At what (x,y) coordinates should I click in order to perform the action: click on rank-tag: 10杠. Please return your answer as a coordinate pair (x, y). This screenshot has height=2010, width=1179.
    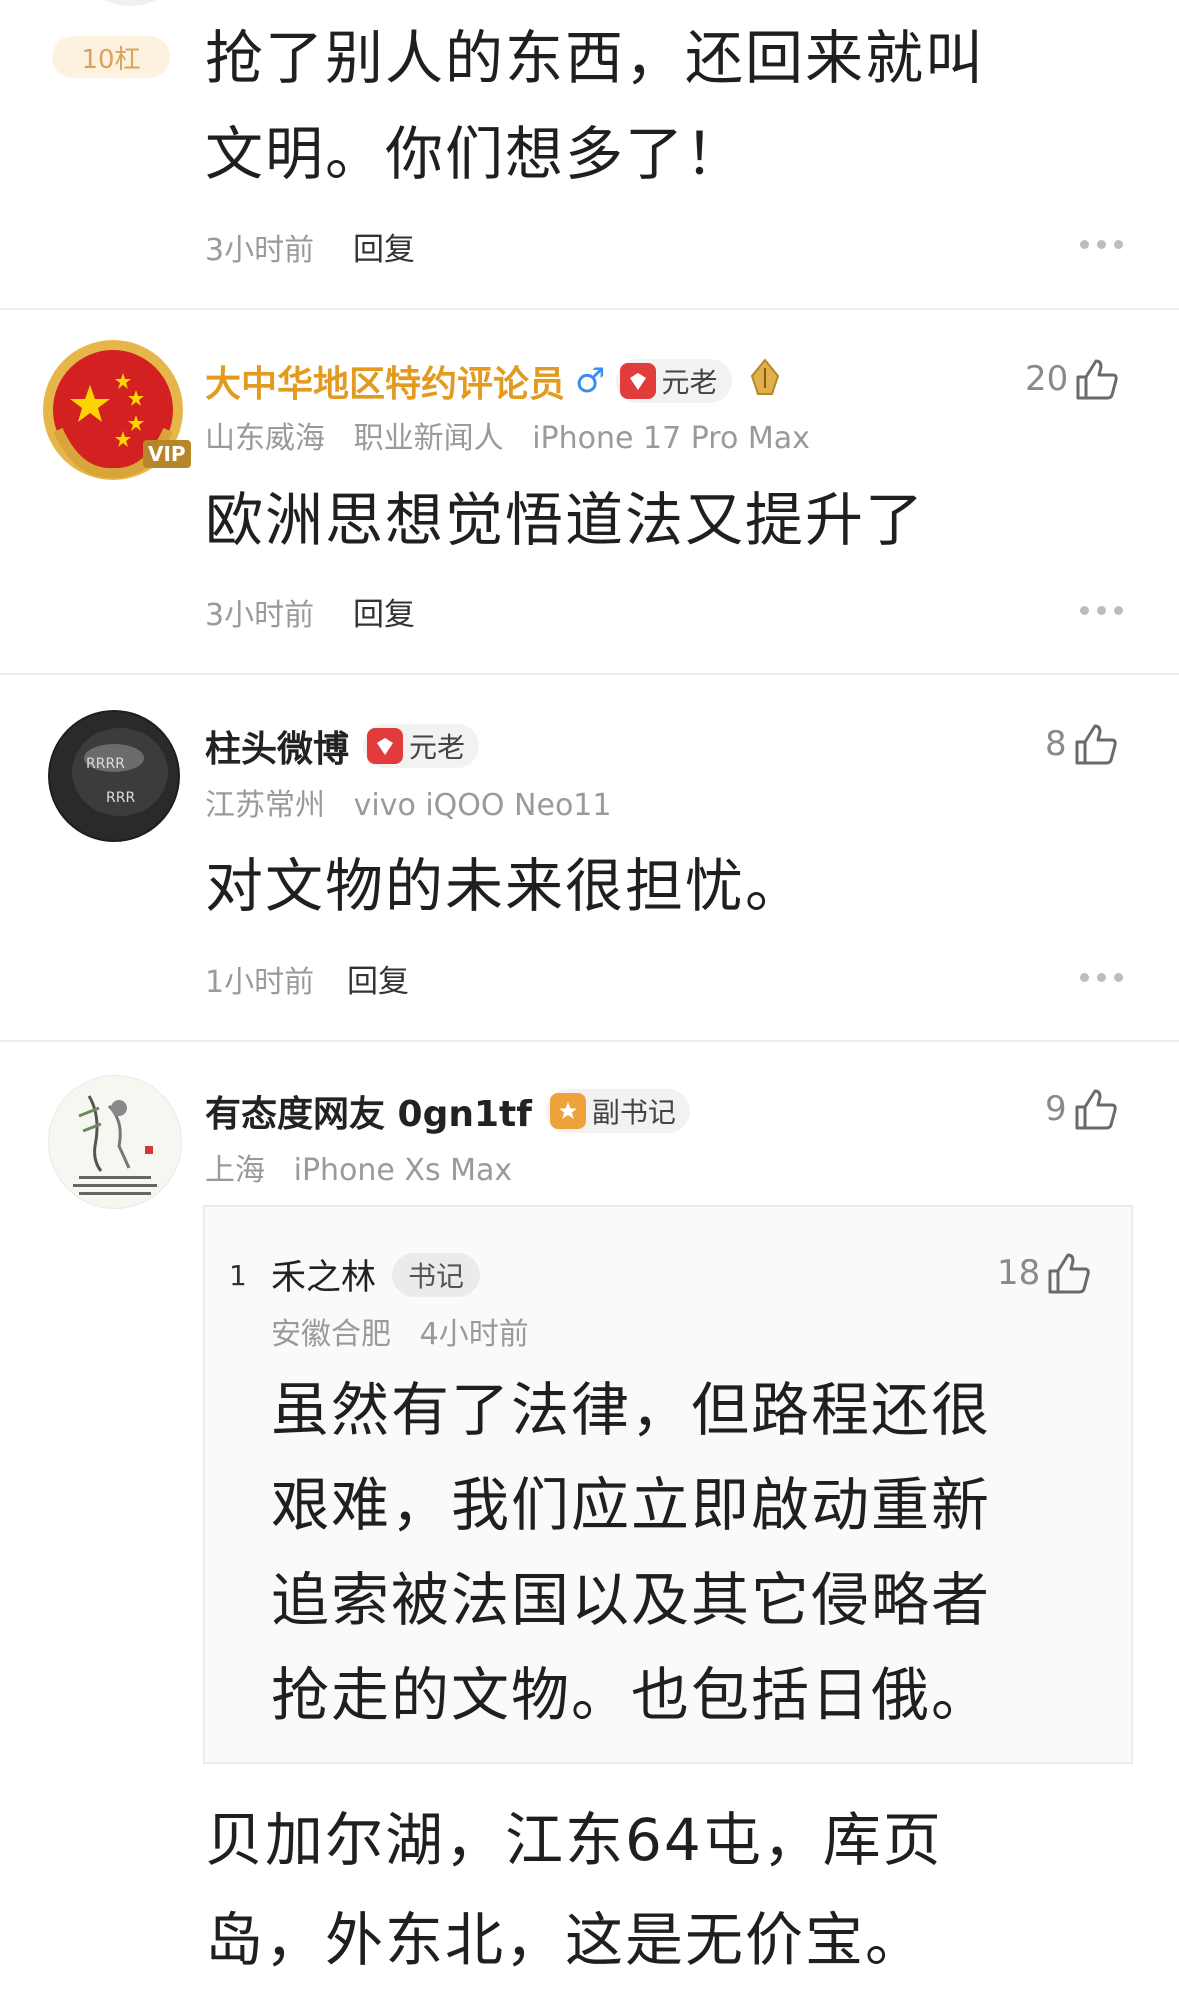
    Looking at the image, I should click on (111, 57).